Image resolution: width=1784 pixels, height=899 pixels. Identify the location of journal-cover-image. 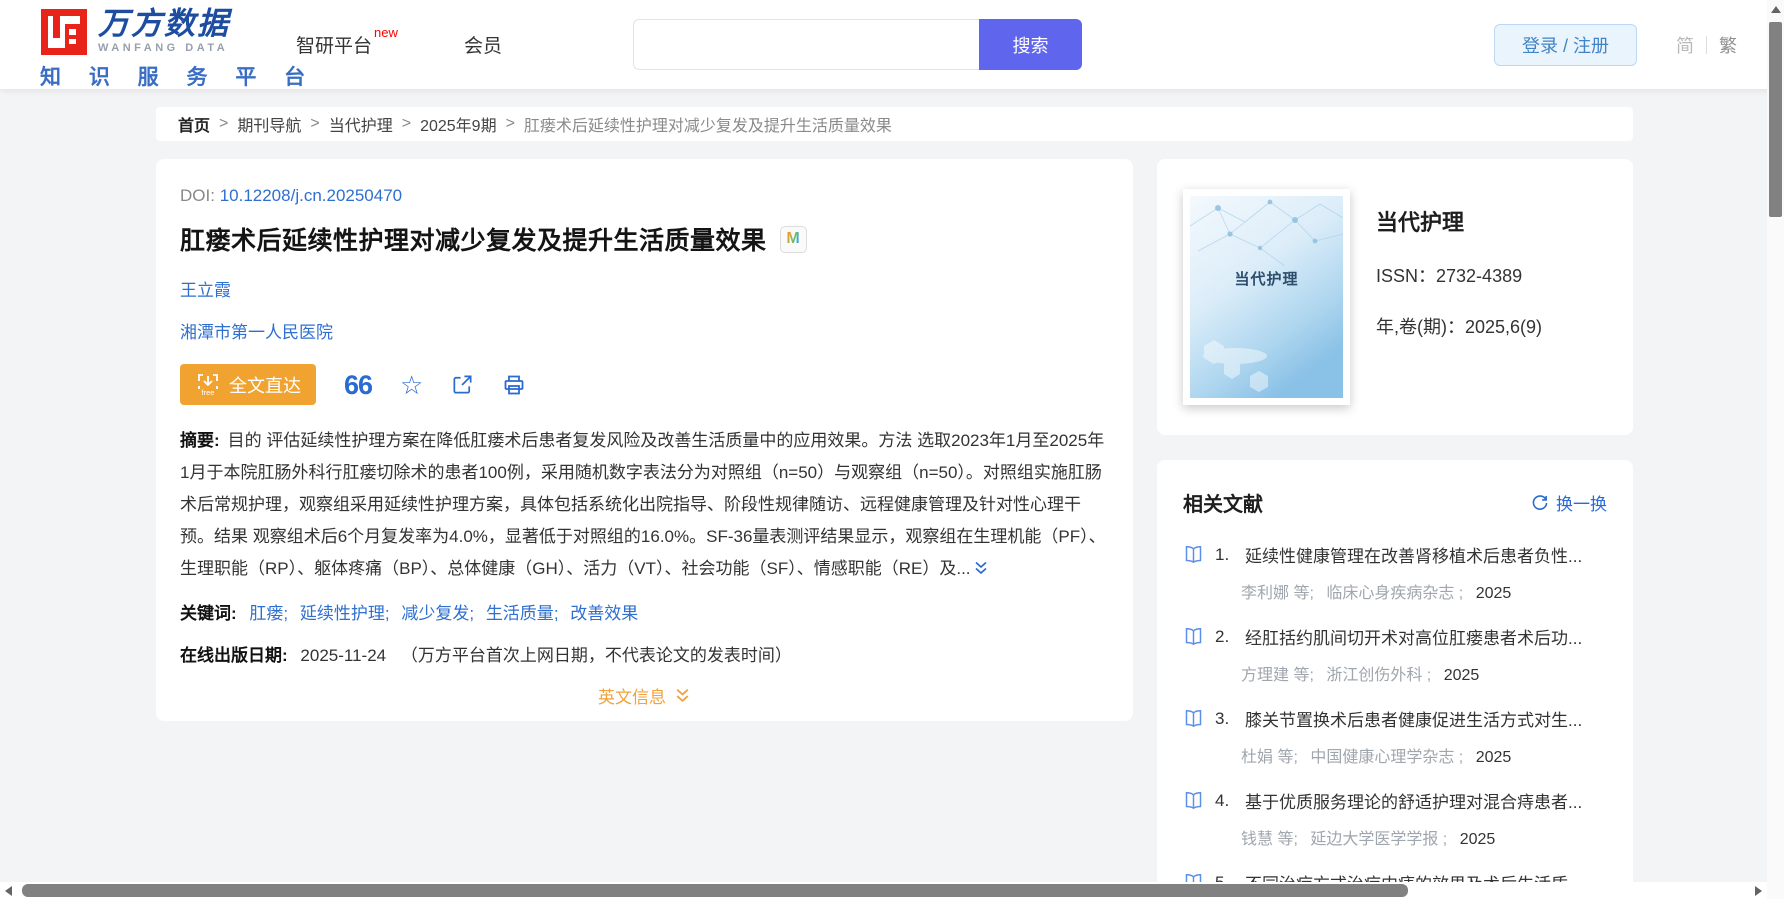
(1266, 297).